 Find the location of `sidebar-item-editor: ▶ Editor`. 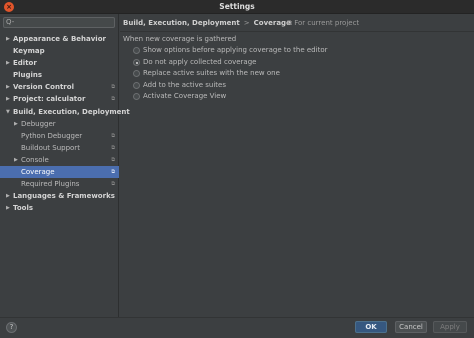

sidebar-item-editor: ▶ Editor is located at coordinates (59, 63).